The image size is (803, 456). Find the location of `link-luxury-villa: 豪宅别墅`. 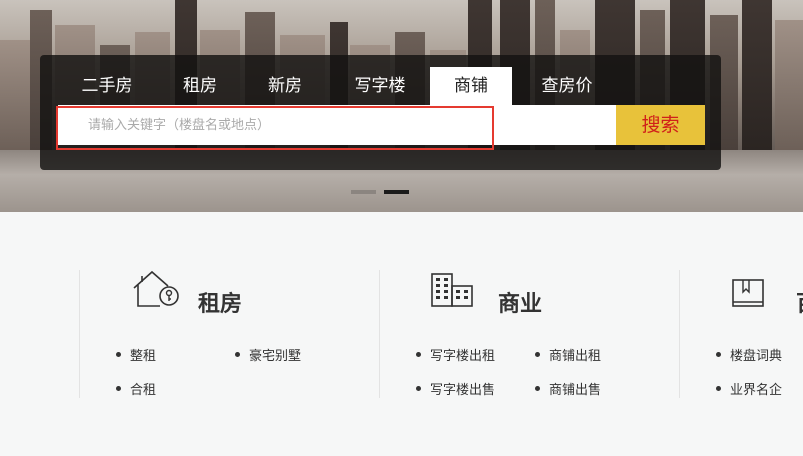

link-luxury-villa: 豪宅别墅 is located at coordinates (267, 354).